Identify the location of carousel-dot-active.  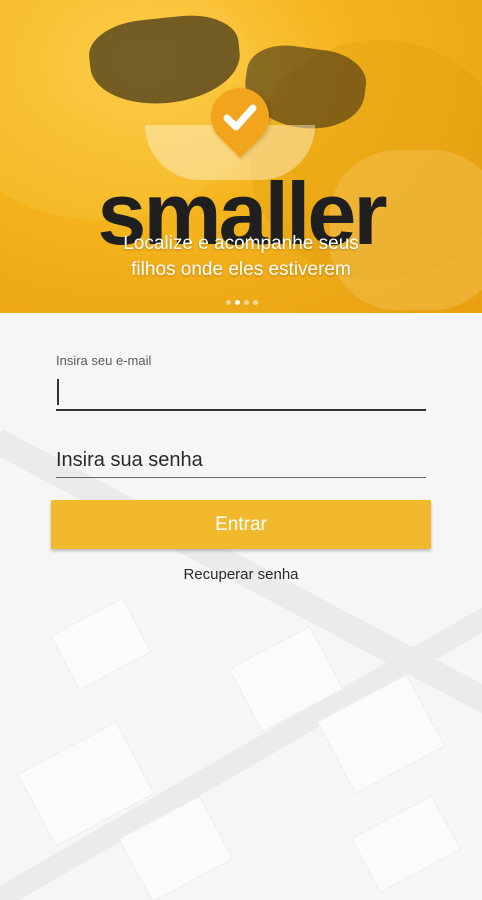
(237, 302).